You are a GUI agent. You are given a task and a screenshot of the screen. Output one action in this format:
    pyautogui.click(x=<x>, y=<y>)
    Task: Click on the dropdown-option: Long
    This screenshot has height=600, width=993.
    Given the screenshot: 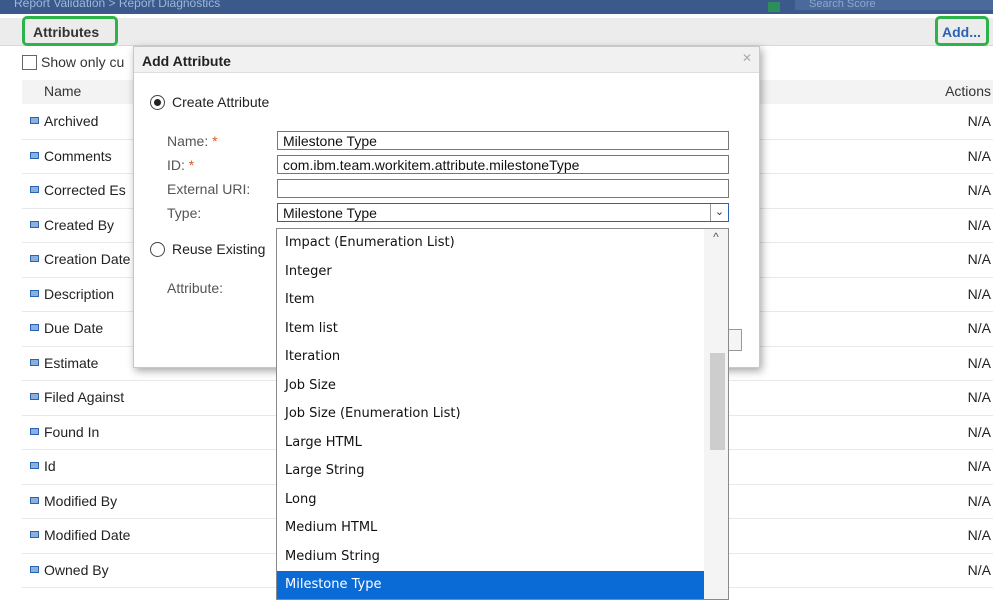 What is the action you would take?
    pyautogui.click(x=491, y=500)
    